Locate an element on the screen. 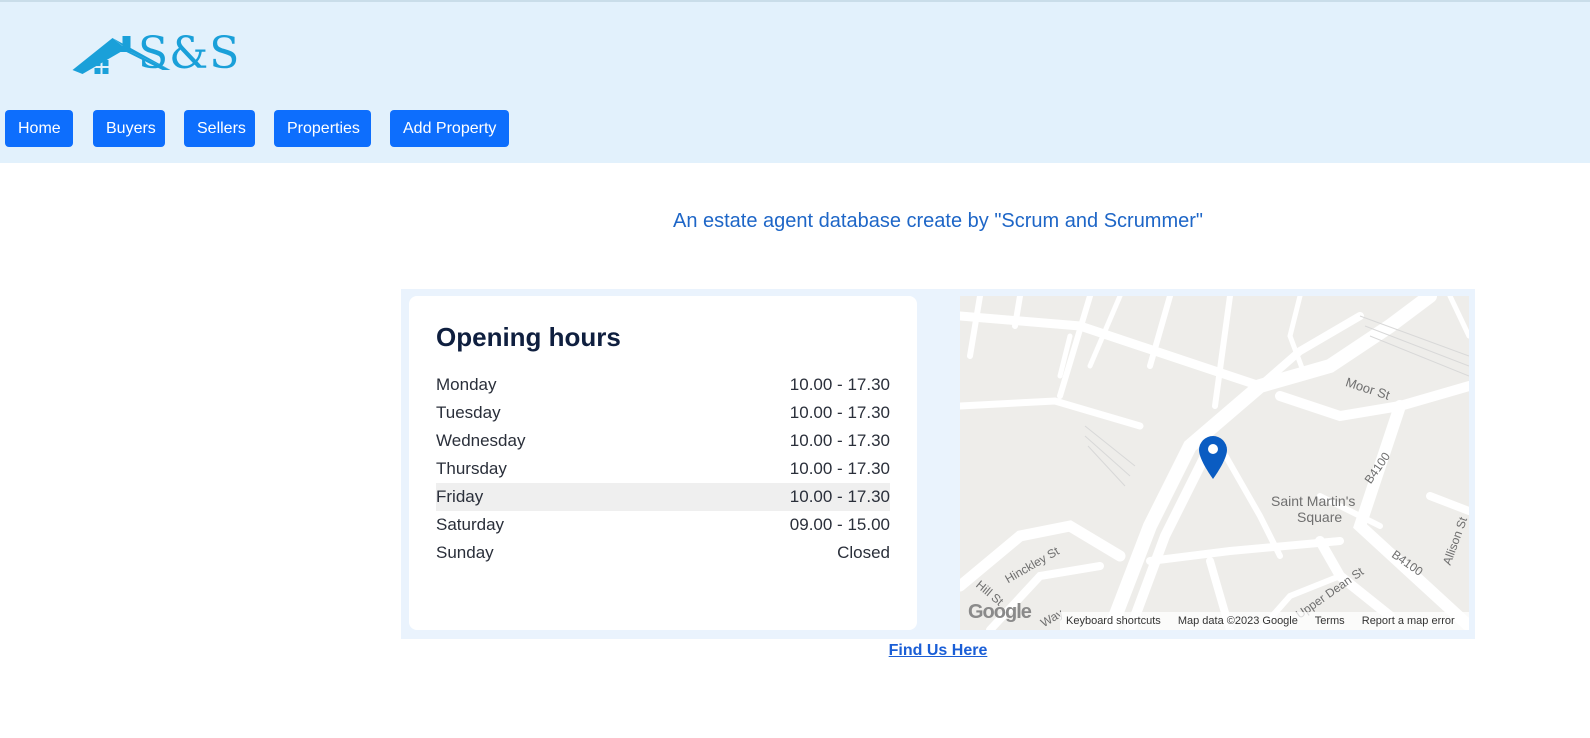 Image resolution: width=1590 pixels, height=738 pixels. hours-row: Sunday Closed is located at coordinates (663, 553).